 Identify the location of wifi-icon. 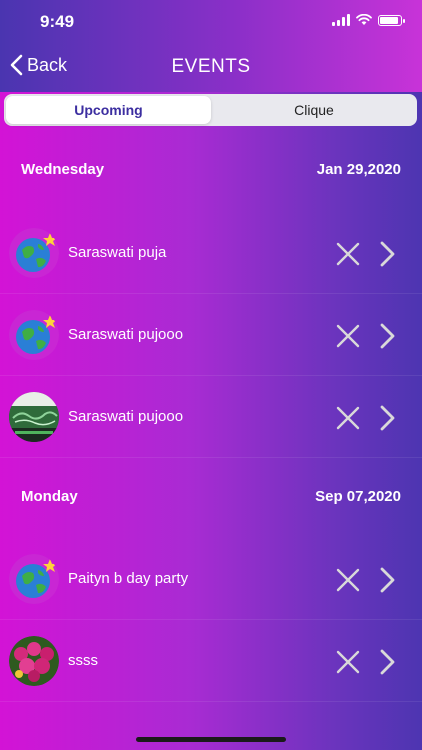
(364, 19).